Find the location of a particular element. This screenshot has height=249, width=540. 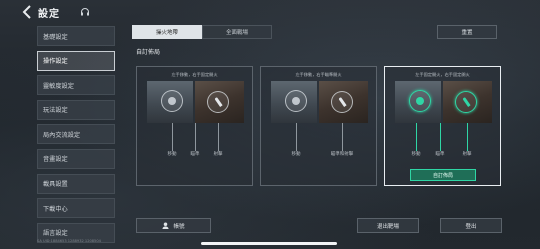

headset-icon is located at coordinates (85, 12).